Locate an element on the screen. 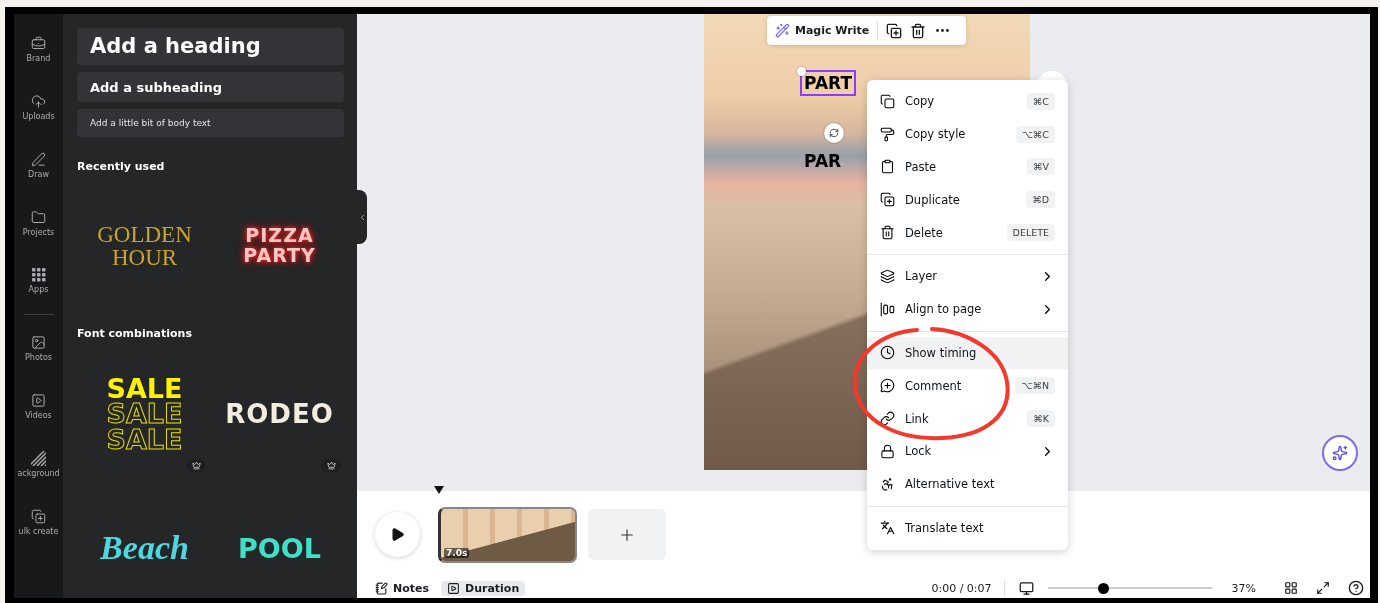  rail-item: Projects is located at coordinates (38, 223).